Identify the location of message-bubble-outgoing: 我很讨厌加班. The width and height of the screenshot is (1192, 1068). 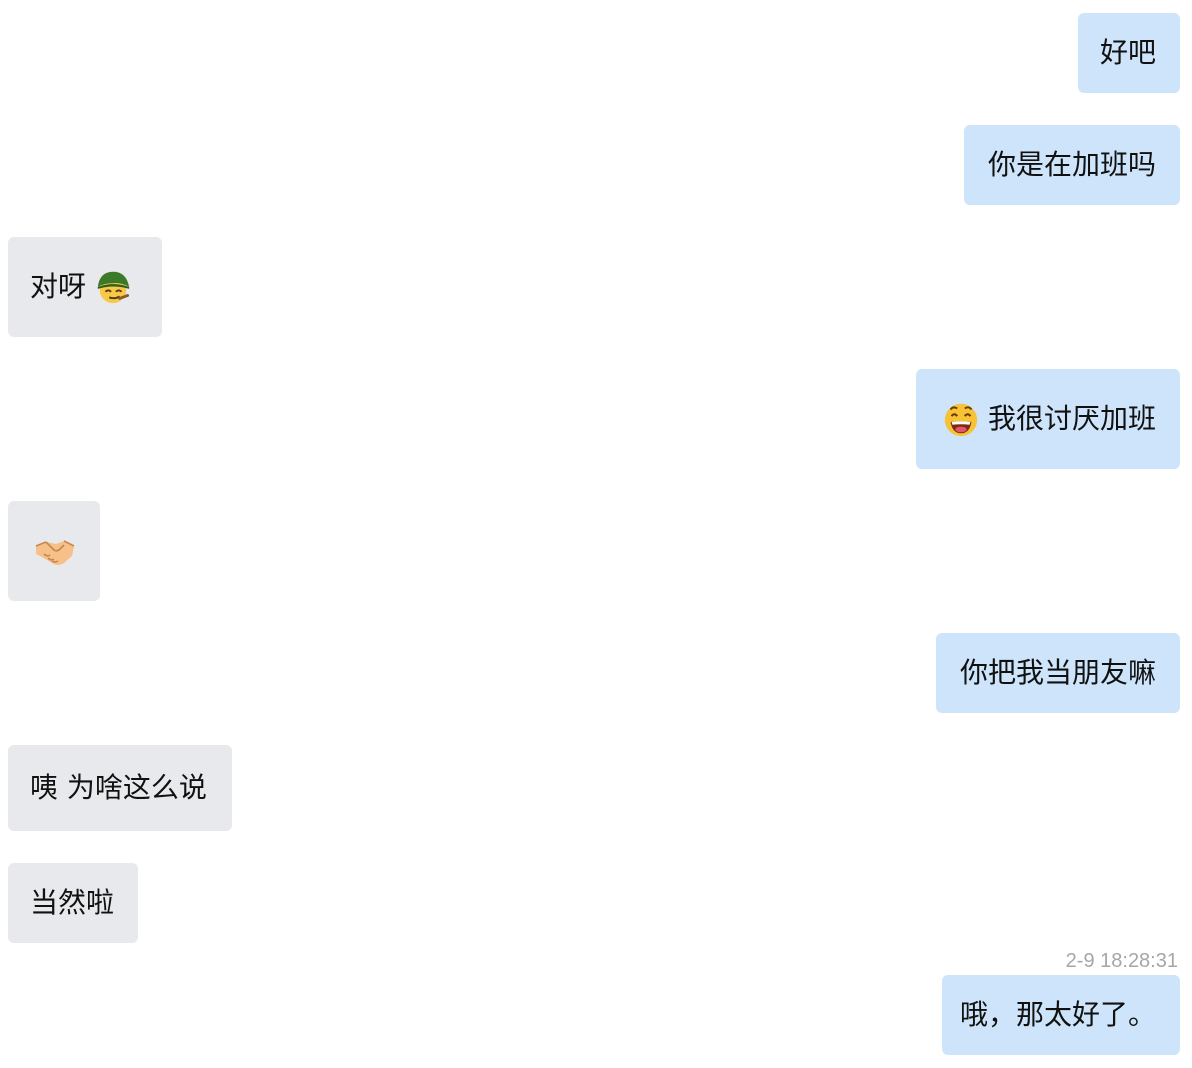
(1048, 419).